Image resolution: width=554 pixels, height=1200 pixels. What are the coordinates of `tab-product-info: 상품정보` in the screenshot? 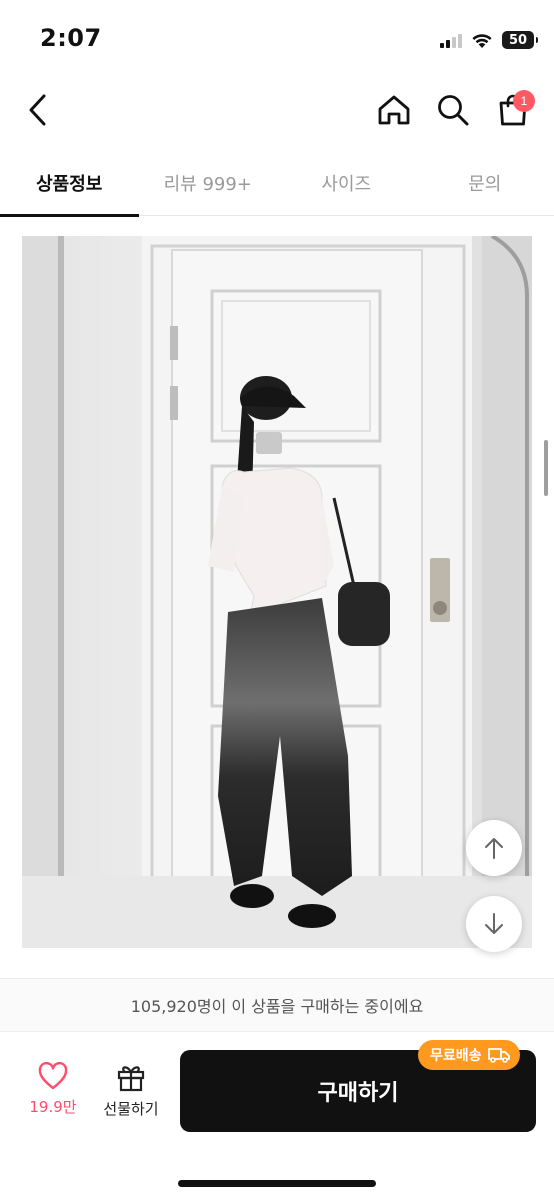 It's located at (69, 183).